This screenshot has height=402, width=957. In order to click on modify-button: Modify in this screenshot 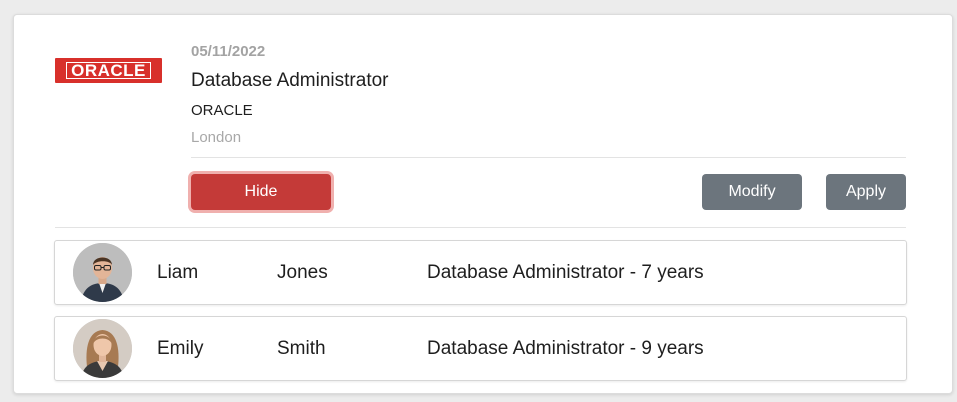, I will do `click(752, 192)`.